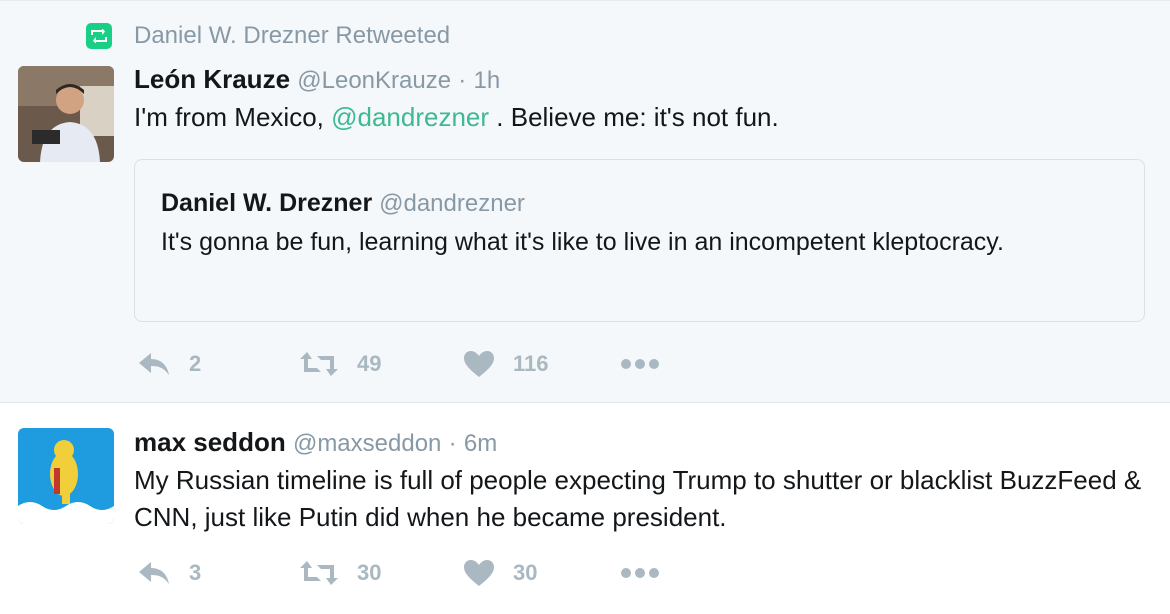 The width and height of the screenshot is (1170, 614). Describe the element at coordinates (340, 364) in the screenshot. I see `retweet-button: 49` at that location.